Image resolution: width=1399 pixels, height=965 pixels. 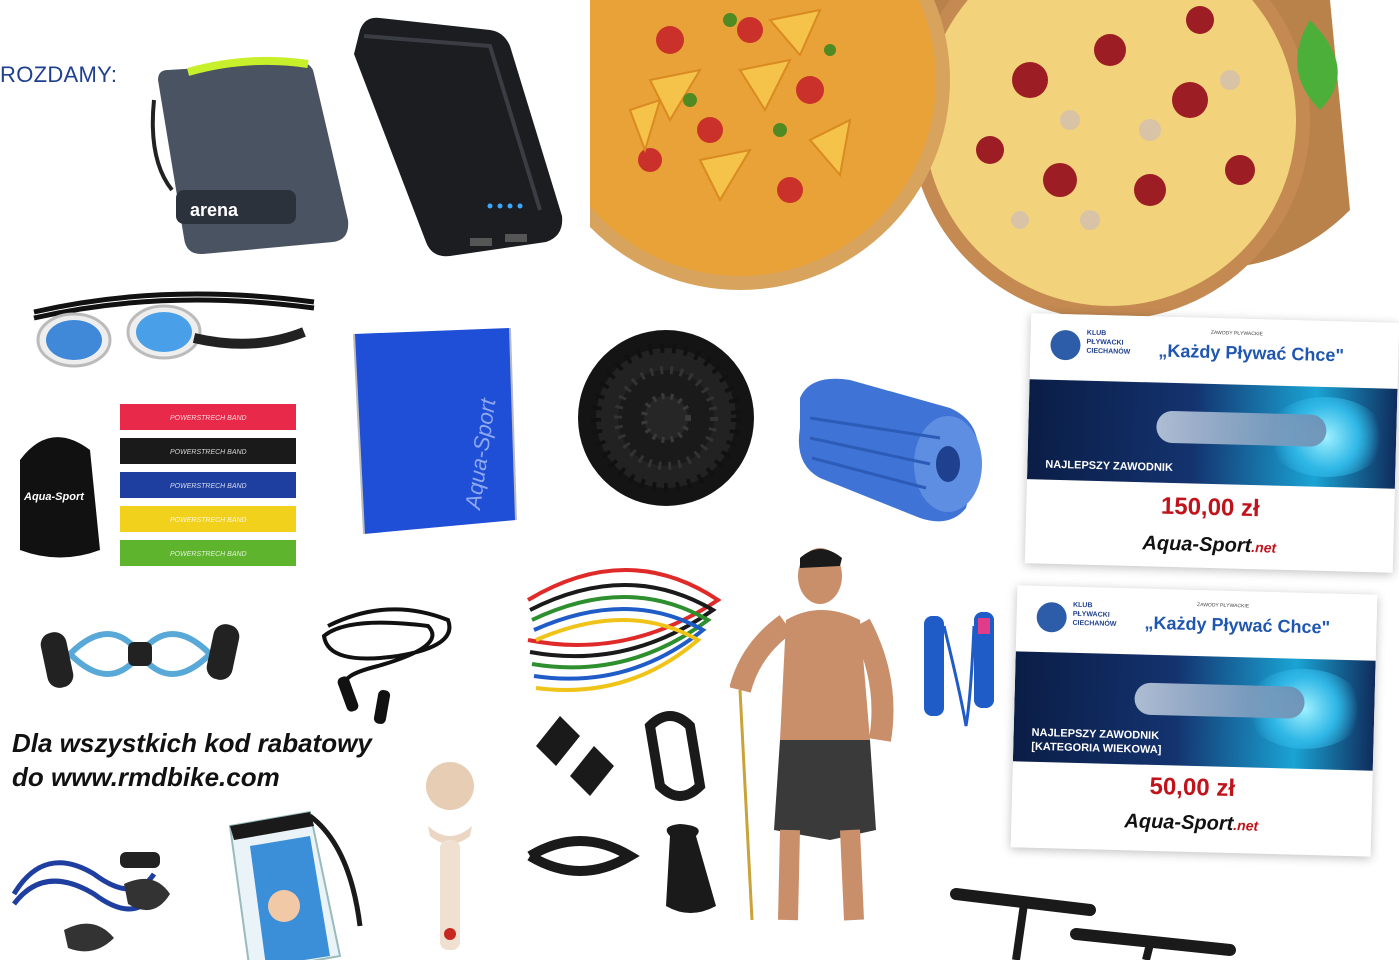 I want to click on discount-line-2: do www.rmdbike.com, so click(x=146, y=777).